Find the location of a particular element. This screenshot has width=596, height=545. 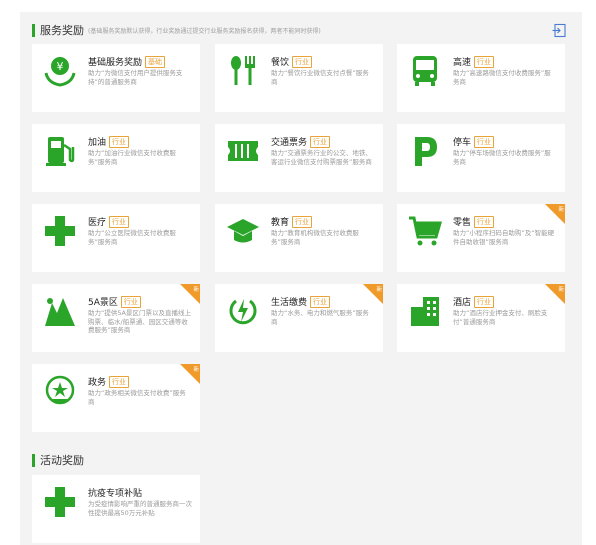

card-government: 政务 行业 助力“政务相关微信支付收费”服务商 新 is located at coordinates (116, 398).